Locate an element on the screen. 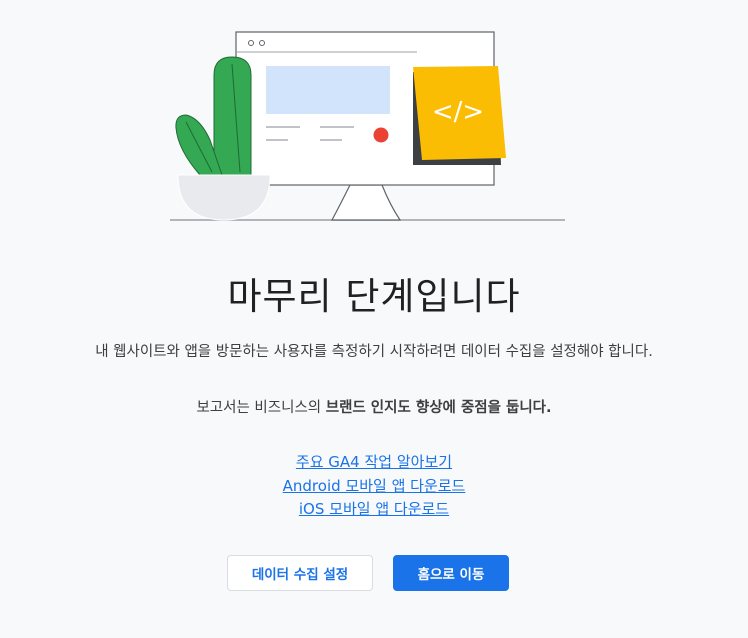 This screenshot has width=748, height=638. report-focus-text: 보고서는 비즈니스의 브랜드 인지도 향상에 중점을 둡니다. is located at coordinates (374, 406).